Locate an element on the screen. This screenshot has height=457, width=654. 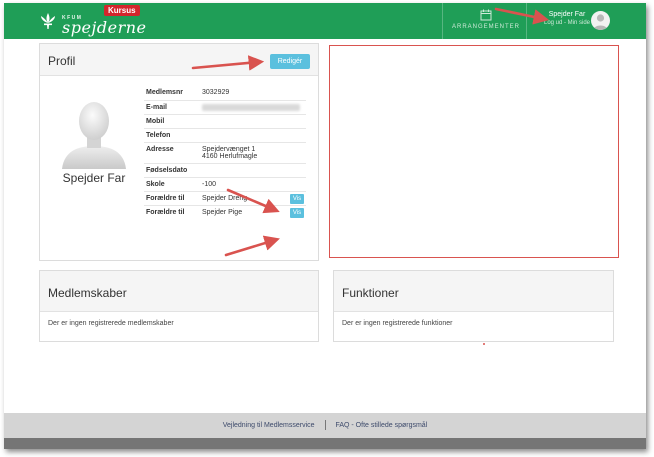
profile-name: Spejder Far is located at coordinates (94, 178).